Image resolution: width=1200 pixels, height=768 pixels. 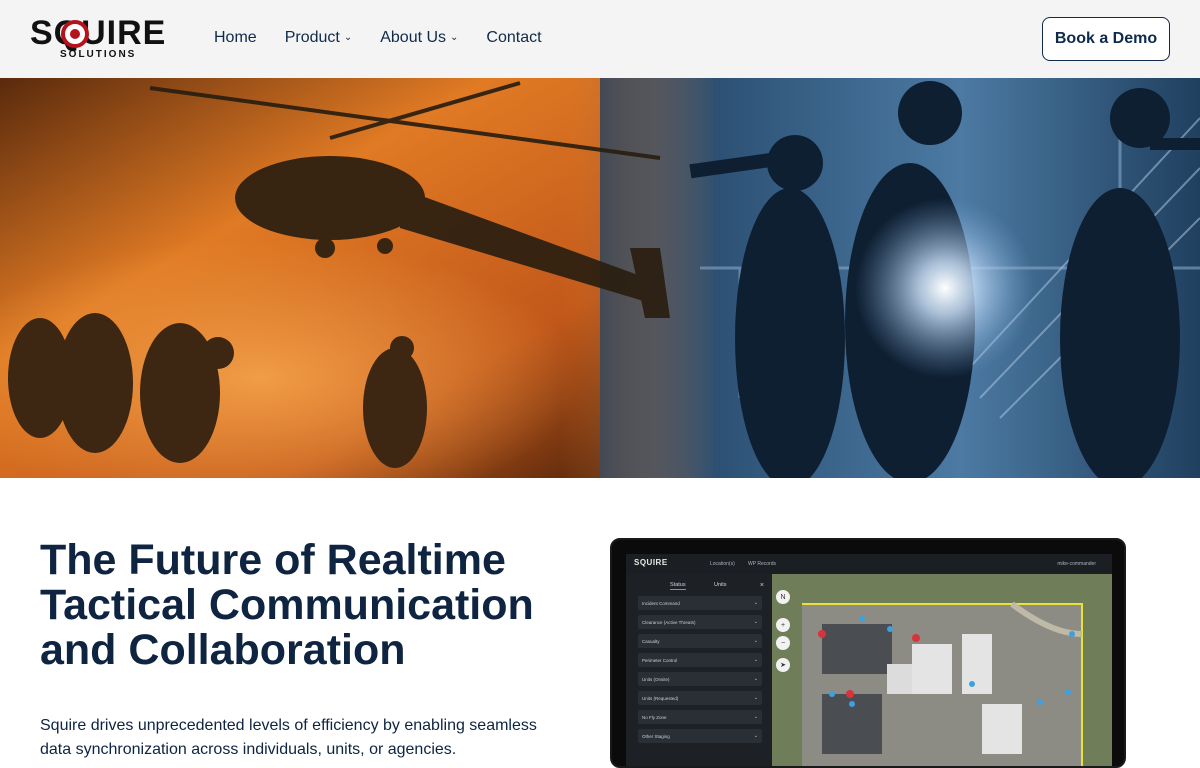 What do you see at coordinates (783, 665) in the screenshot?
I see `locate-icon: ➤` at bounding box center [783, 665].